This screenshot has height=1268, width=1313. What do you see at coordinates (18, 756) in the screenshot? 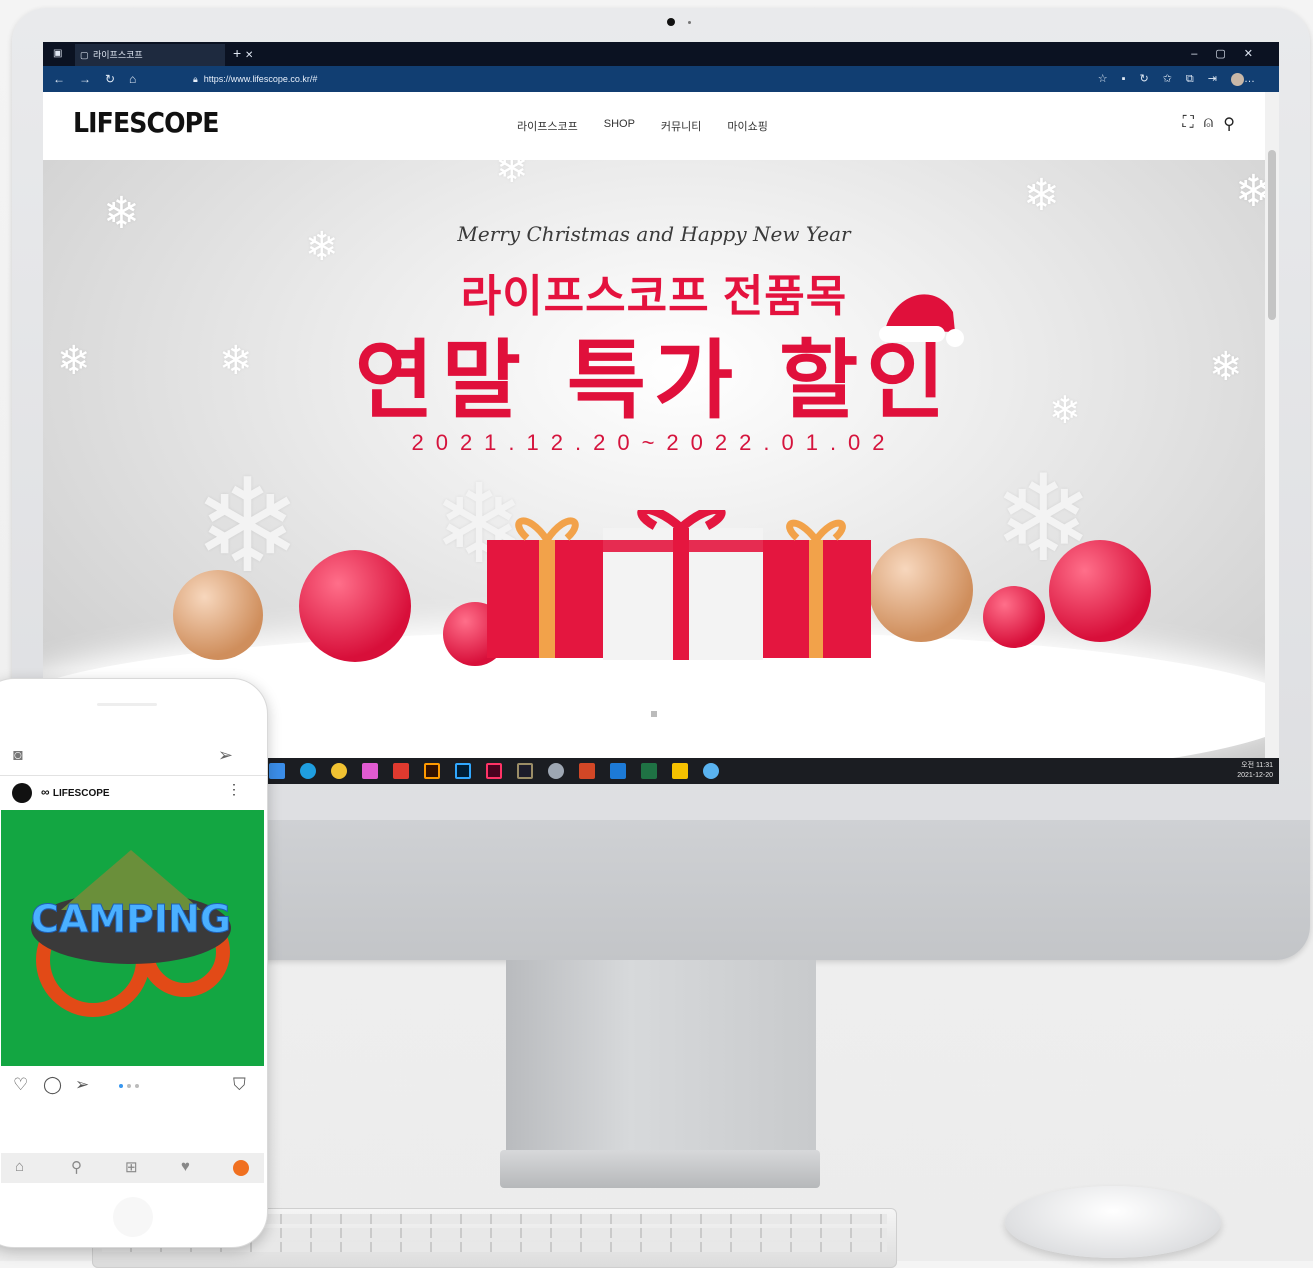
I see `camera-icon: ◙` at bounding box center [18, 756].